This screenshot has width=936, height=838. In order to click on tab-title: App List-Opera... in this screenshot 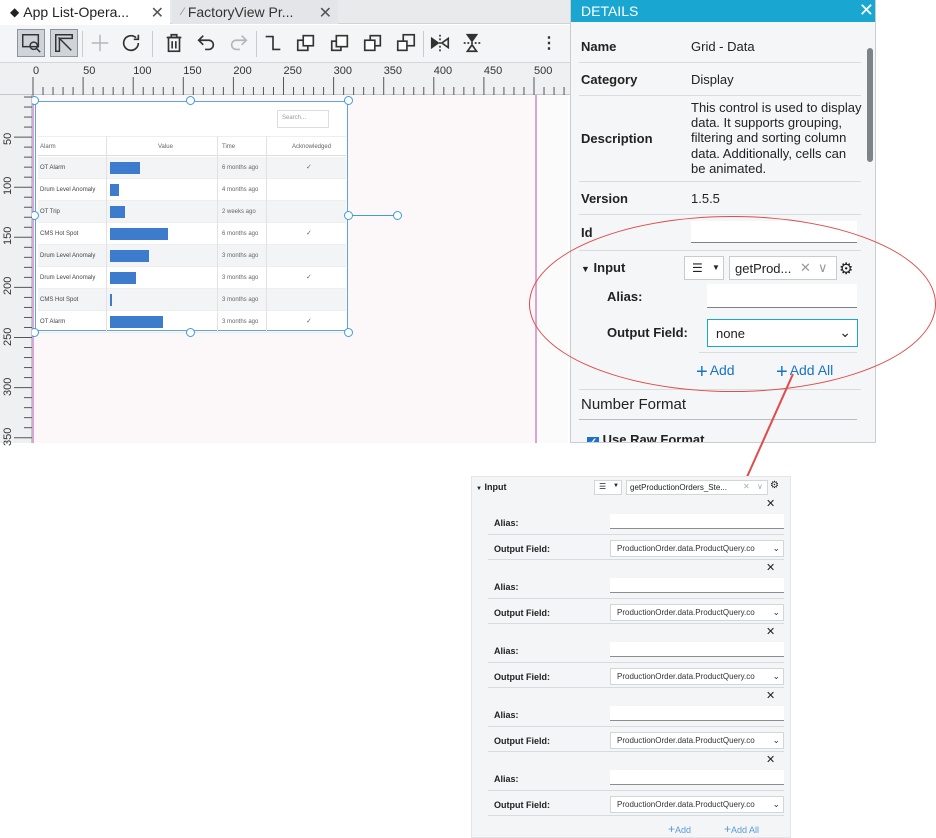, I will do `click(76, 12)`.